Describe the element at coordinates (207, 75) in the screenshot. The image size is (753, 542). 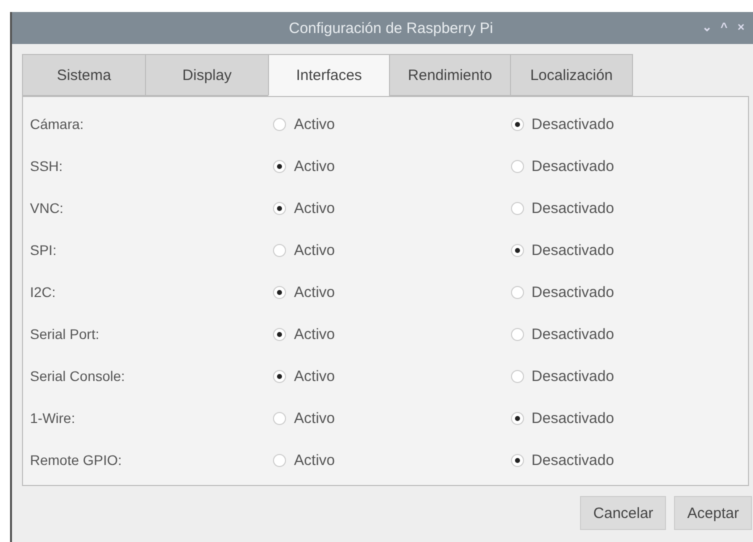
I see `tab: Display` at that location.